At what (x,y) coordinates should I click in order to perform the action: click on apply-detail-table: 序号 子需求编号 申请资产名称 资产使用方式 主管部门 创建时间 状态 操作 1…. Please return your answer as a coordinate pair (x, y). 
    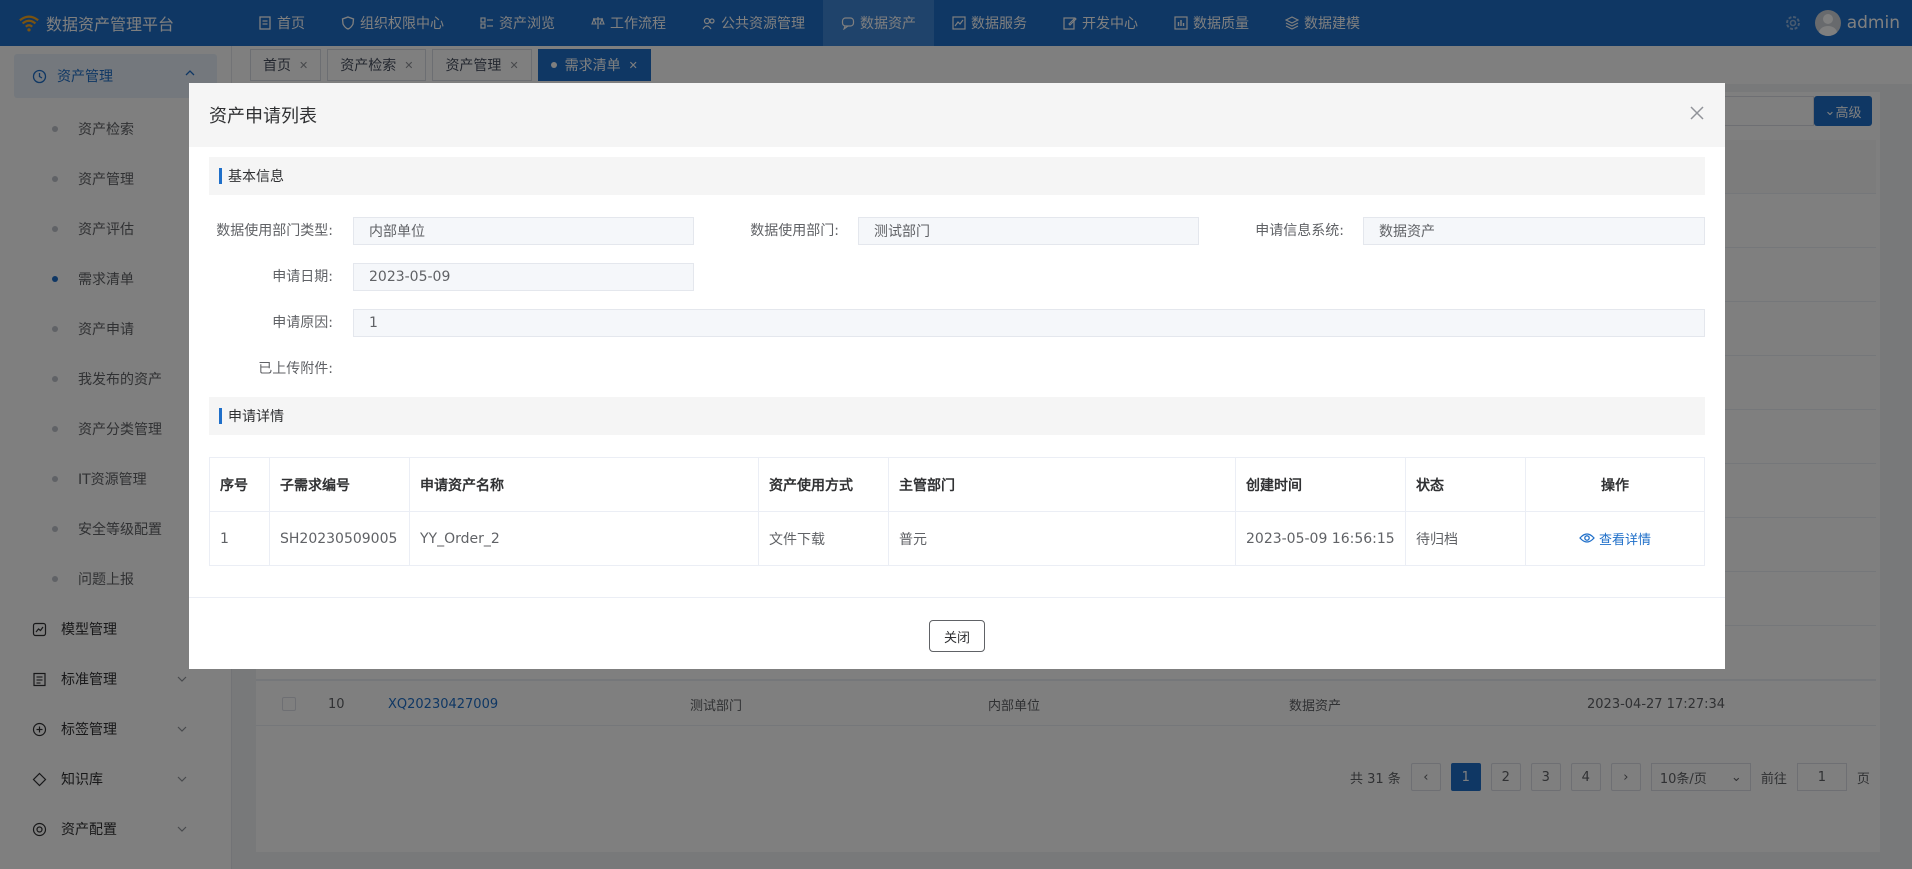
    Looking at the image, I should click on (957, 511).